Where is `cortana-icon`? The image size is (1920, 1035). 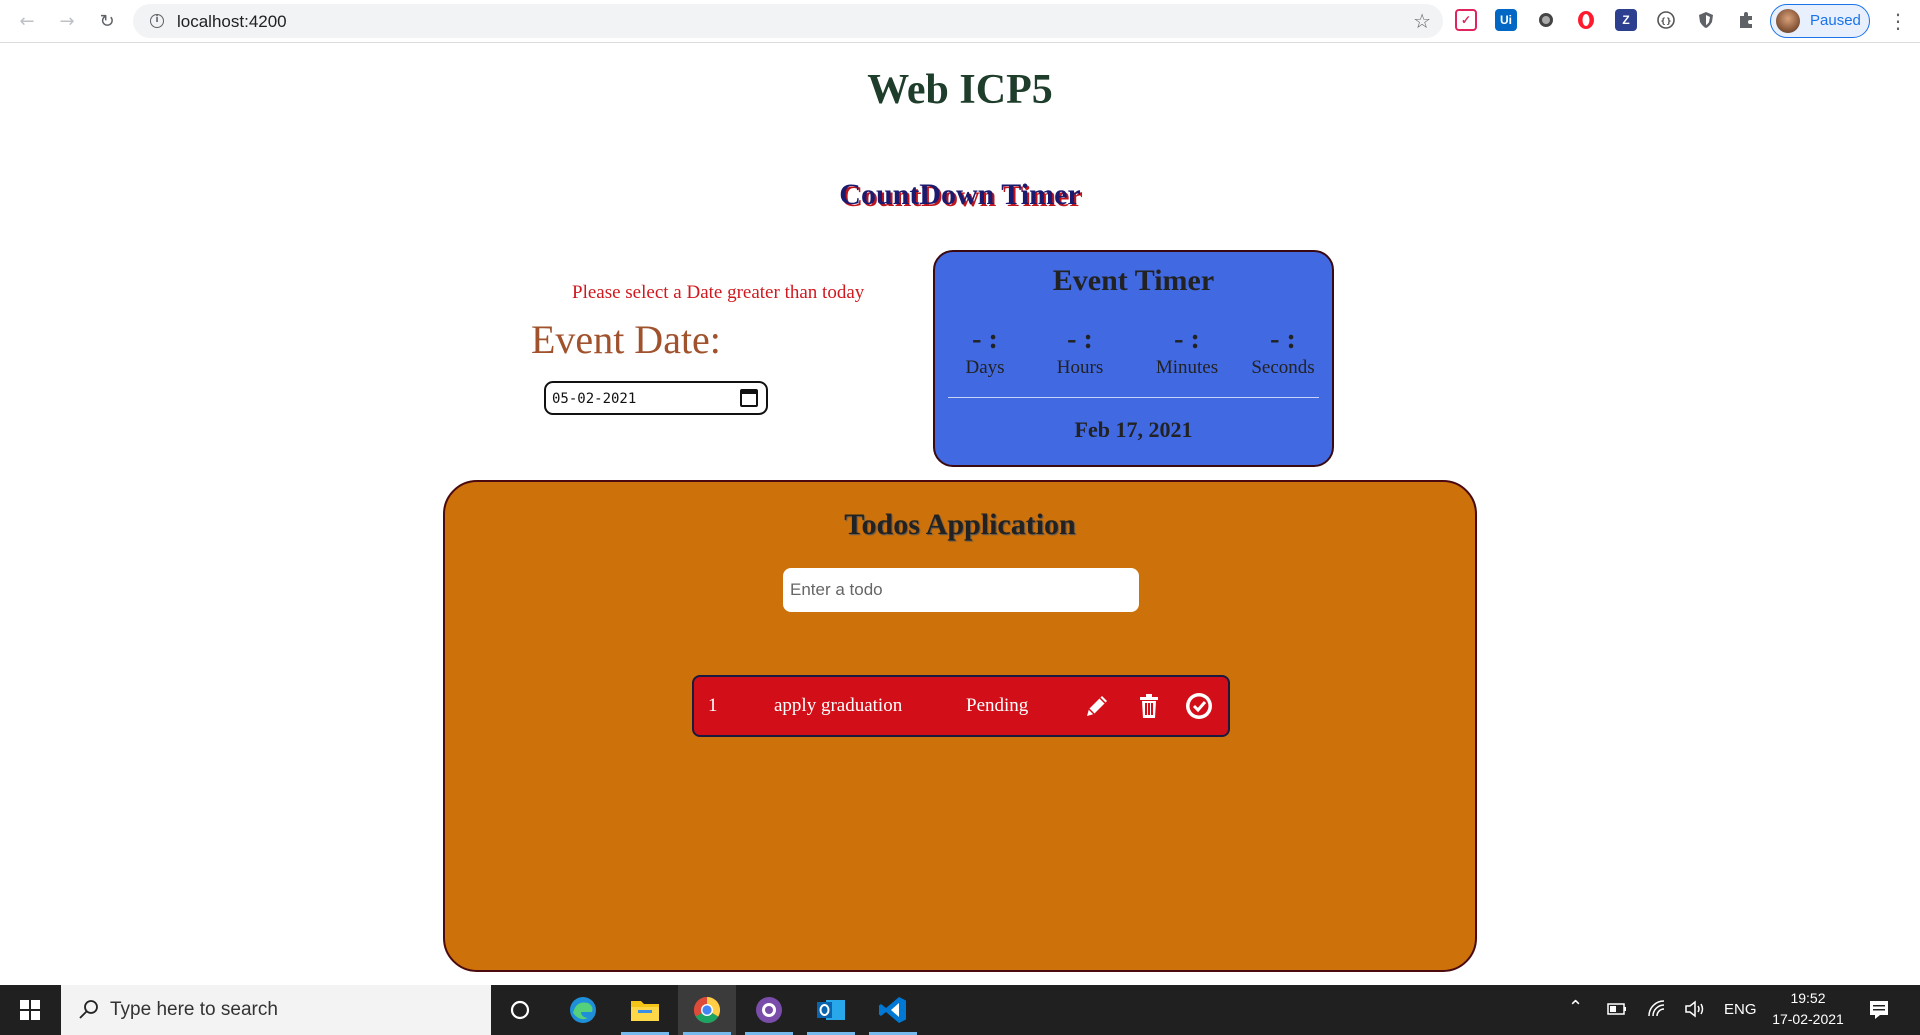
cortana-icon is located at coordinates (520, 1010).